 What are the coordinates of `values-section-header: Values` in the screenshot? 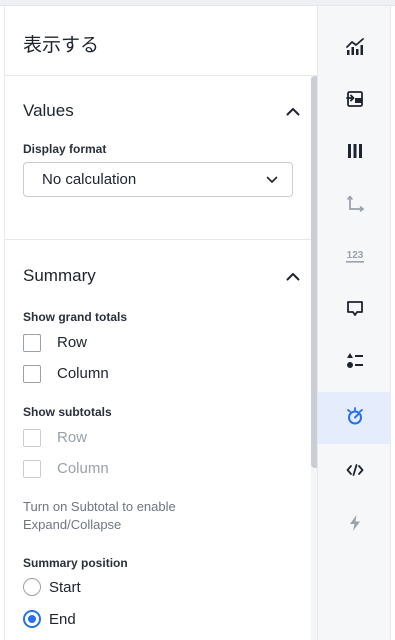 It's located at (162, 111).